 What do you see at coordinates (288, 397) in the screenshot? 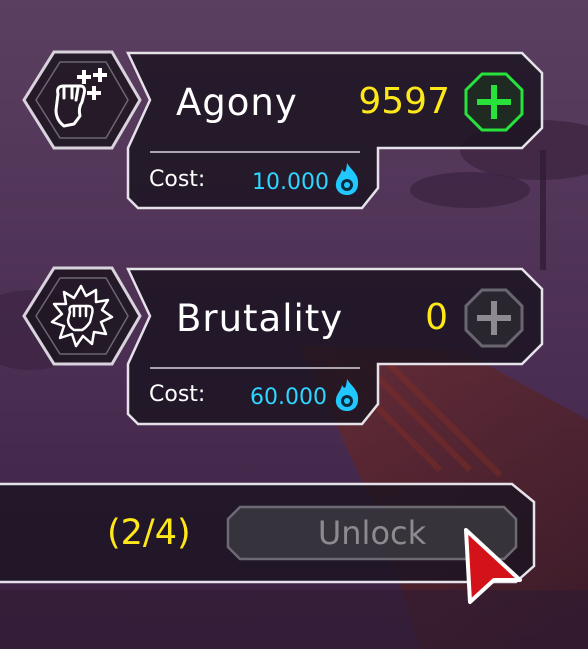
I see `cost-value: 60.000` at bounding box center [288, 397].